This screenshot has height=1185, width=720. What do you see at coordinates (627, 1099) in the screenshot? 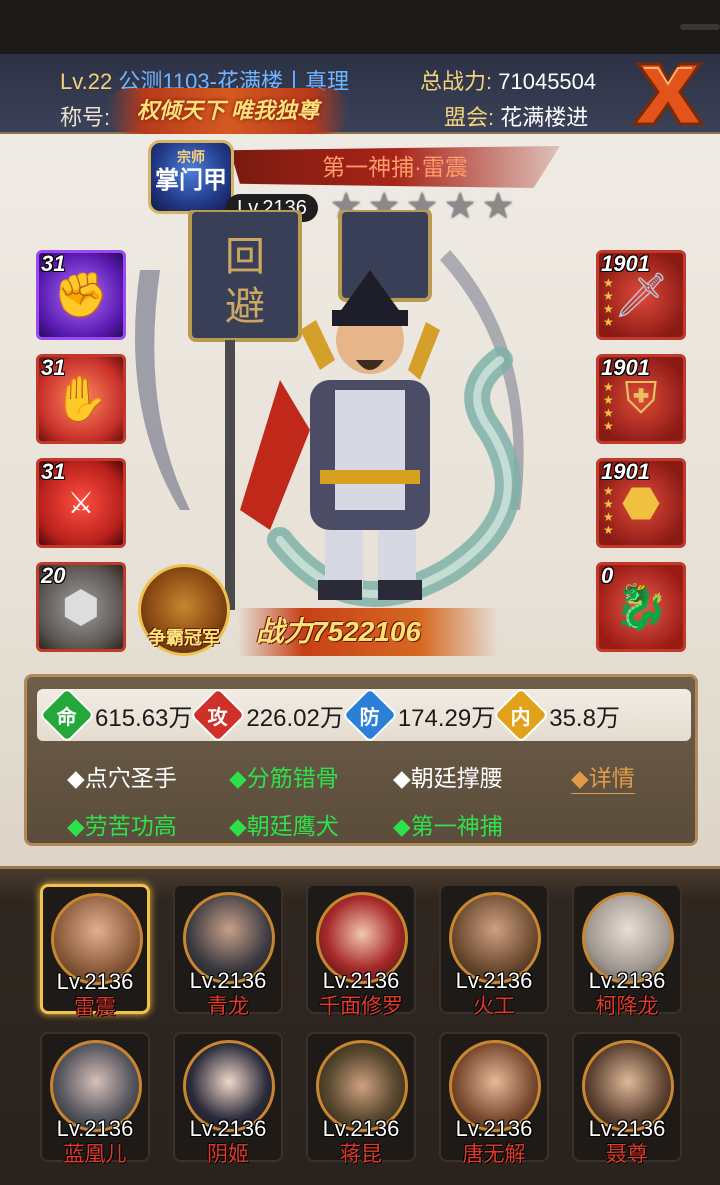
I see `roster-card: Lv.2136 聂尊` at bounding box center [627, 1099].